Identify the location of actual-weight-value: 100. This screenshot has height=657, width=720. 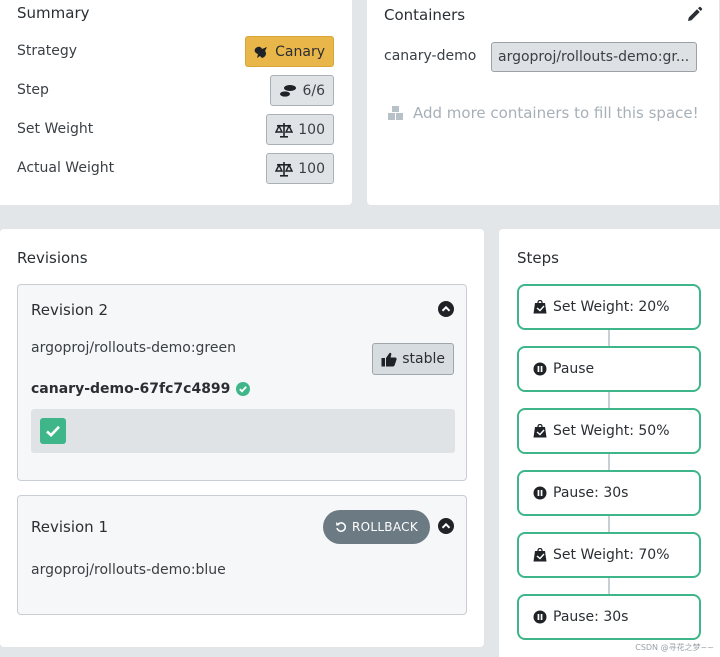
(311, 168).